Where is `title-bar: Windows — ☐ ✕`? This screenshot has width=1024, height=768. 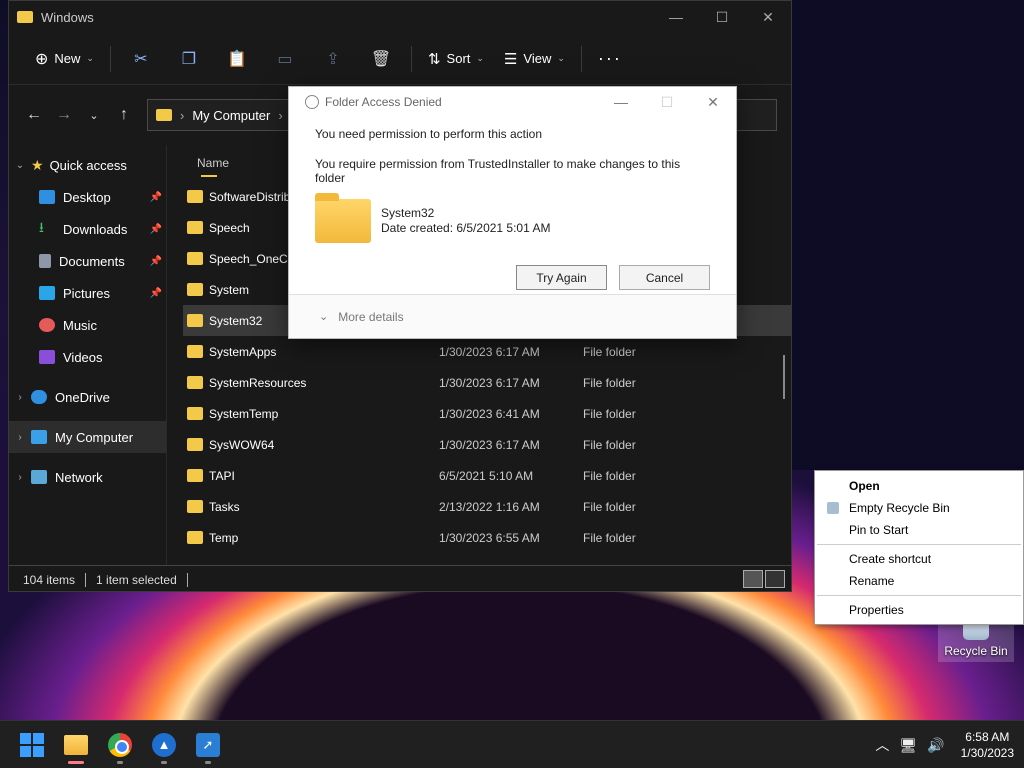 title-bar: Windows — ☐ ✕ is located at coordinates (400, 17).